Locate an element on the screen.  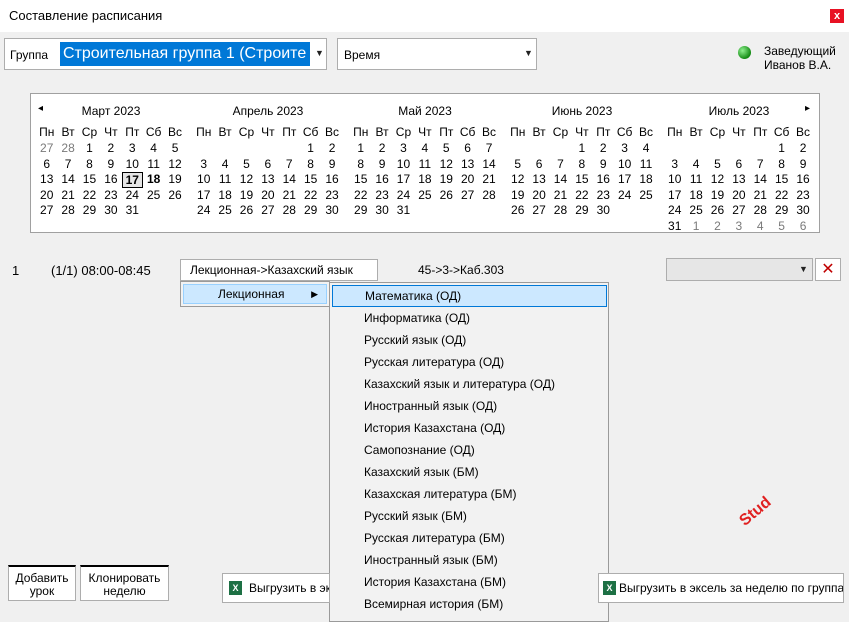
menu-item-lecture: Лекционная ▶ is located at coordinates (255, 294).